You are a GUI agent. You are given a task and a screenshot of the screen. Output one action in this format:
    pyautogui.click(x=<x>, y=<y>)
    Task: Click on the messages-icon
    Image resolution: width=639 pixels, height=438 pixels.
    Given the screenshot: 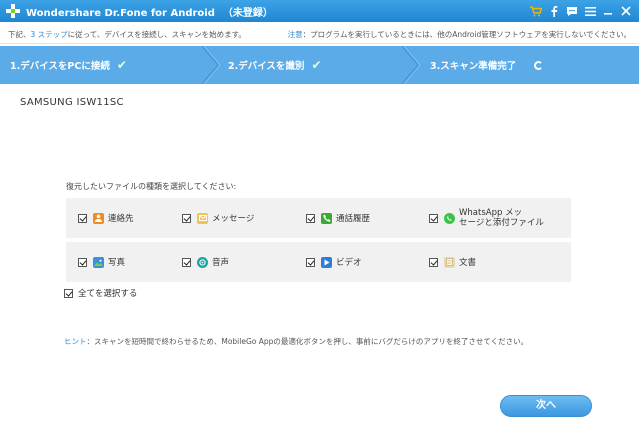 What is the action you would take?
    pyautogui.click(x=202, y=218)
    